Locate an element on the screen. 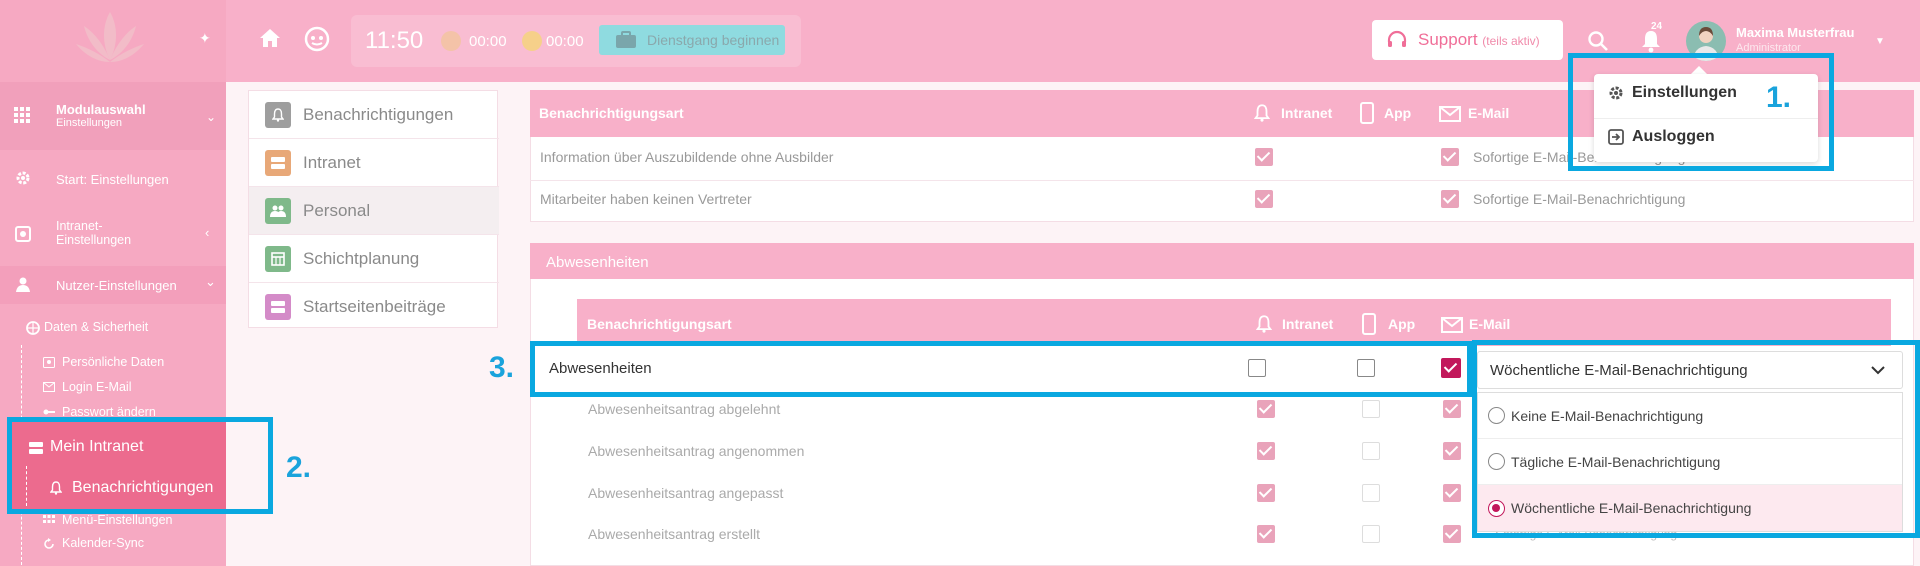  highlight-box-select is located at coordinates (1696, 439).